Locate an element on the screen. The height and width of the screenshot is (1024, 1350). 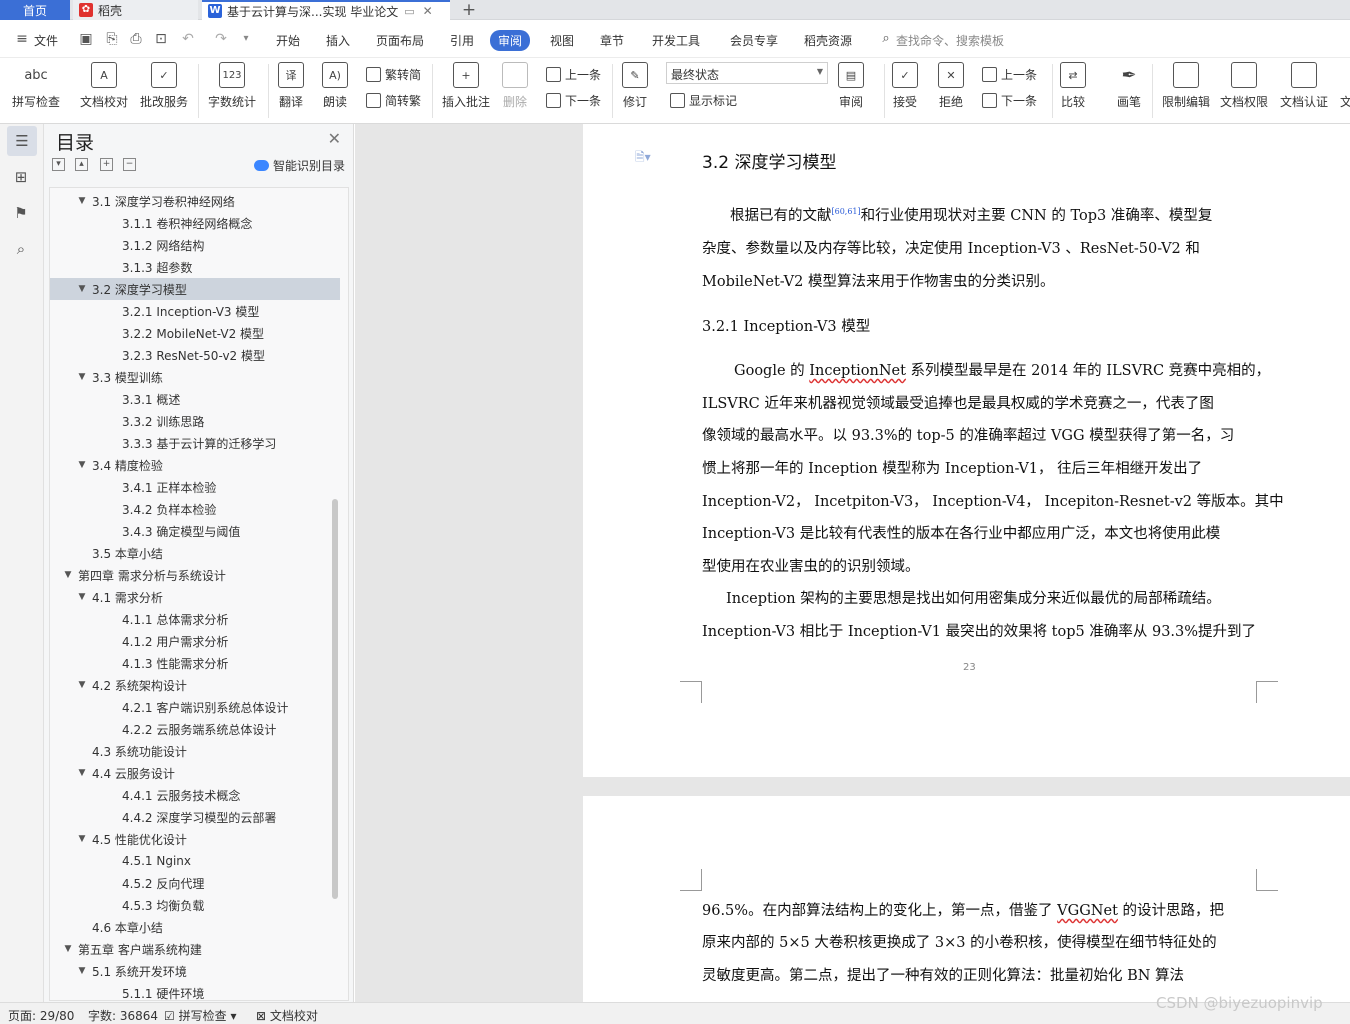
translate-button: 译 翻译 is located at coordinates (291, 86).